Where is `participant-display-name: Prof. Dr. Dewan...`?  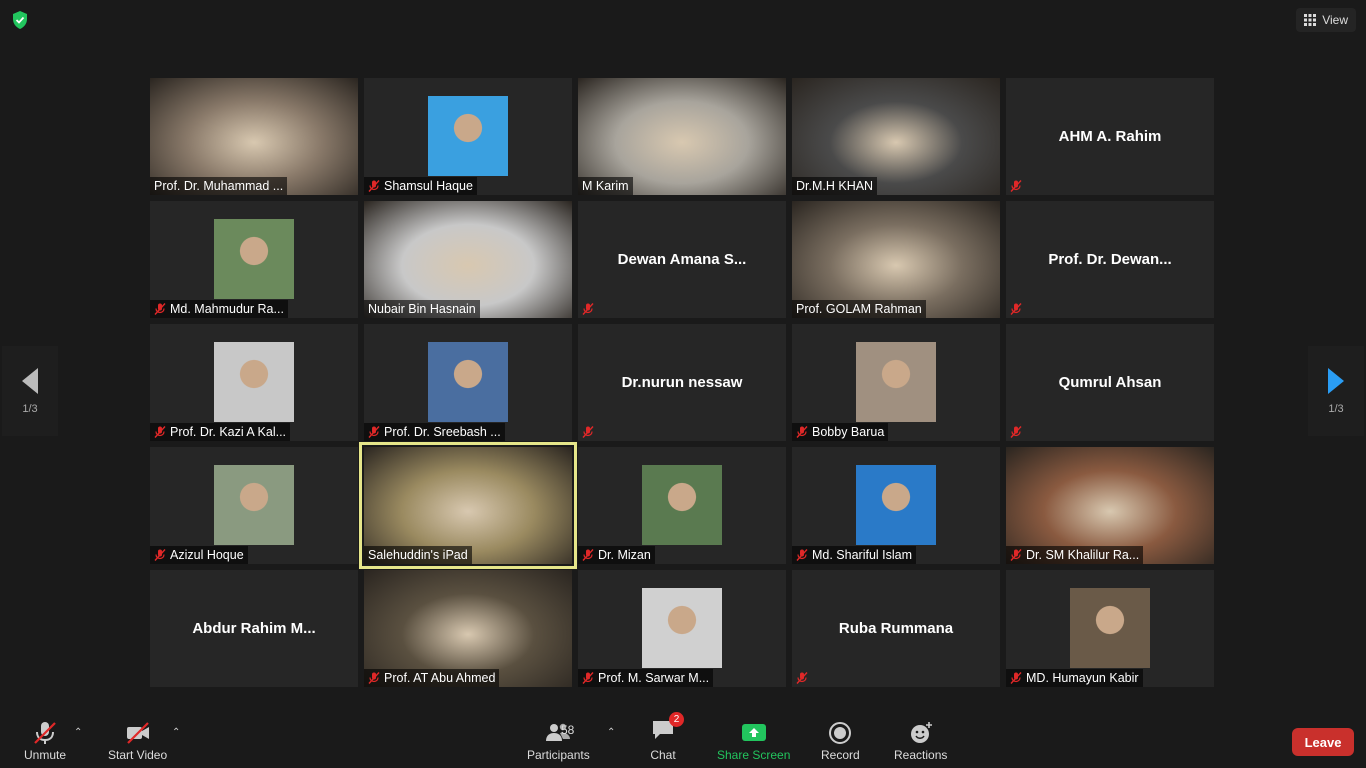 participant-display-name: Prof. Dr. Dewan... is located at coordinates (1110, 259).